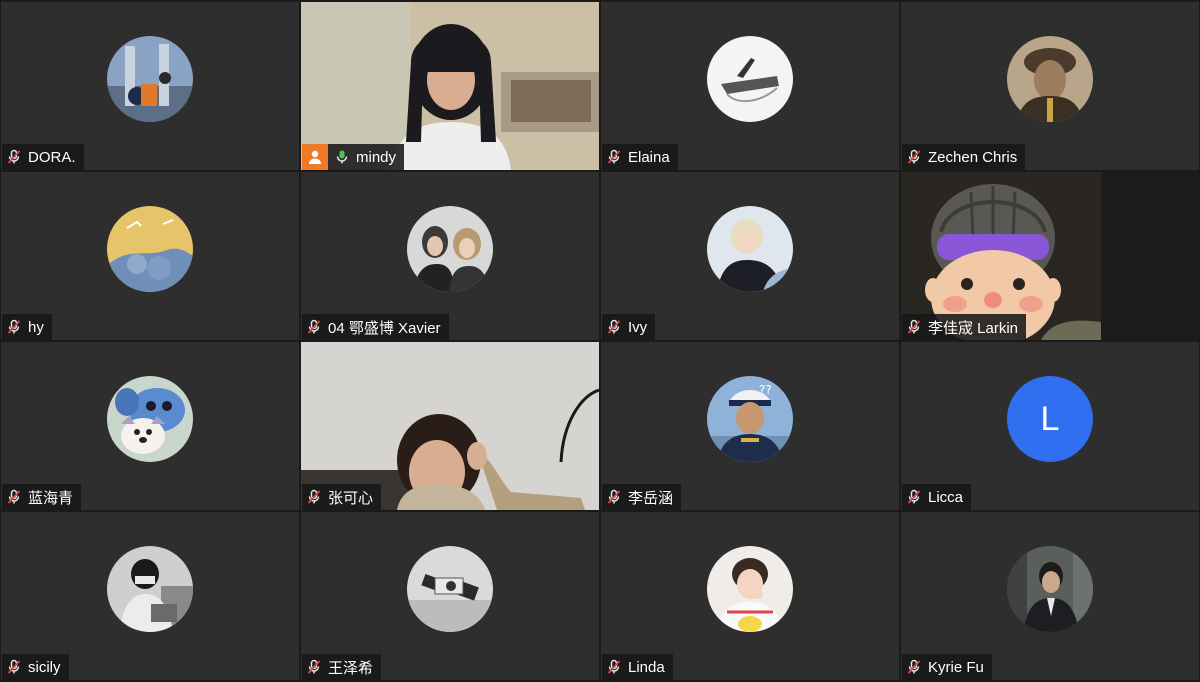  I want to click on initial-avatar: L, so click(1050, 419).